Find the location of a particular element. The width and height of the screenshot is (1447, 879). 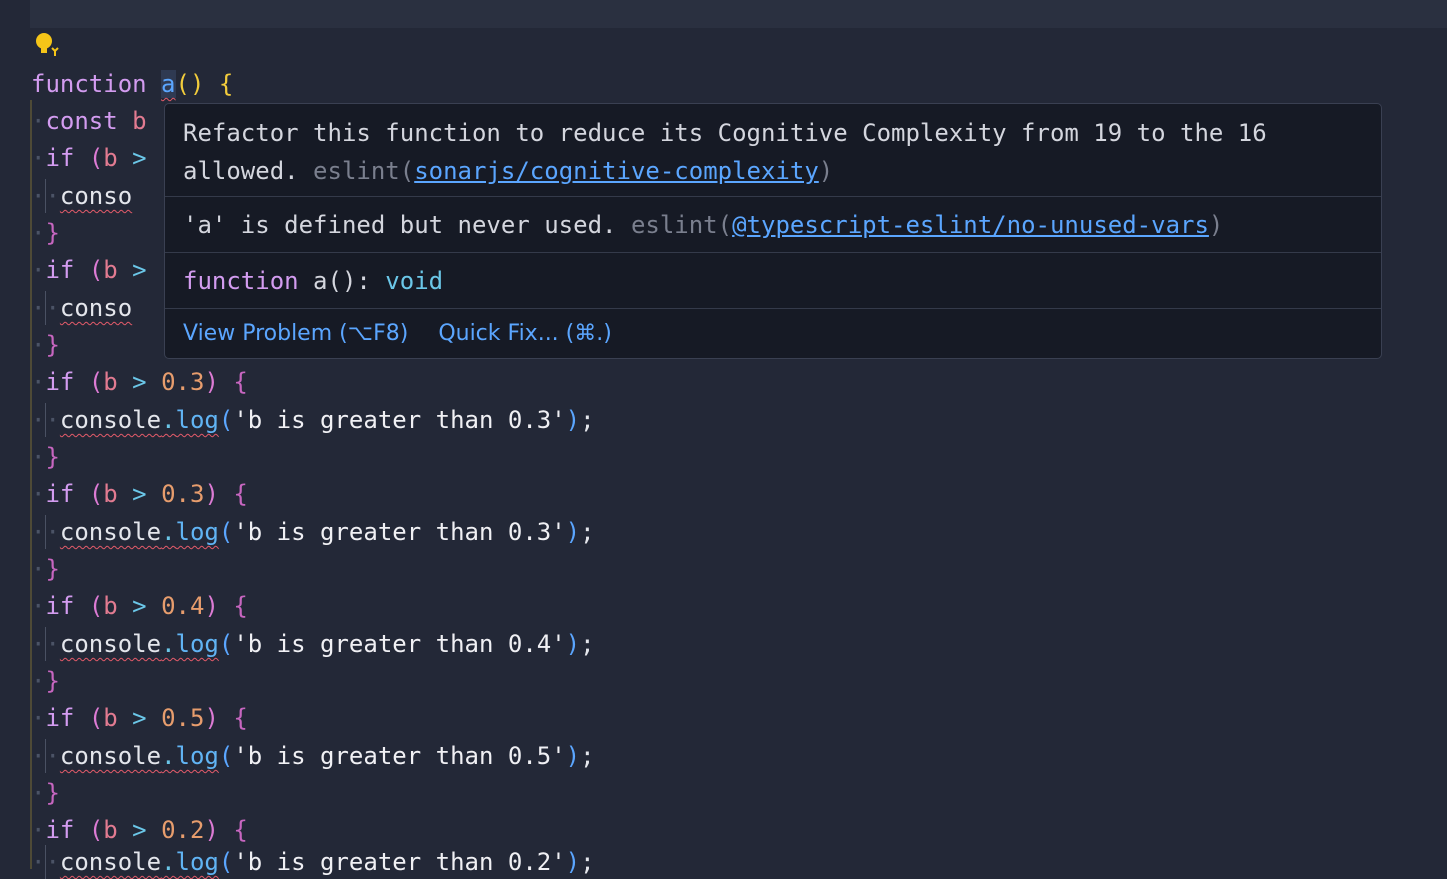

function-signature: function a(): void is located at coordinates (773, 281).